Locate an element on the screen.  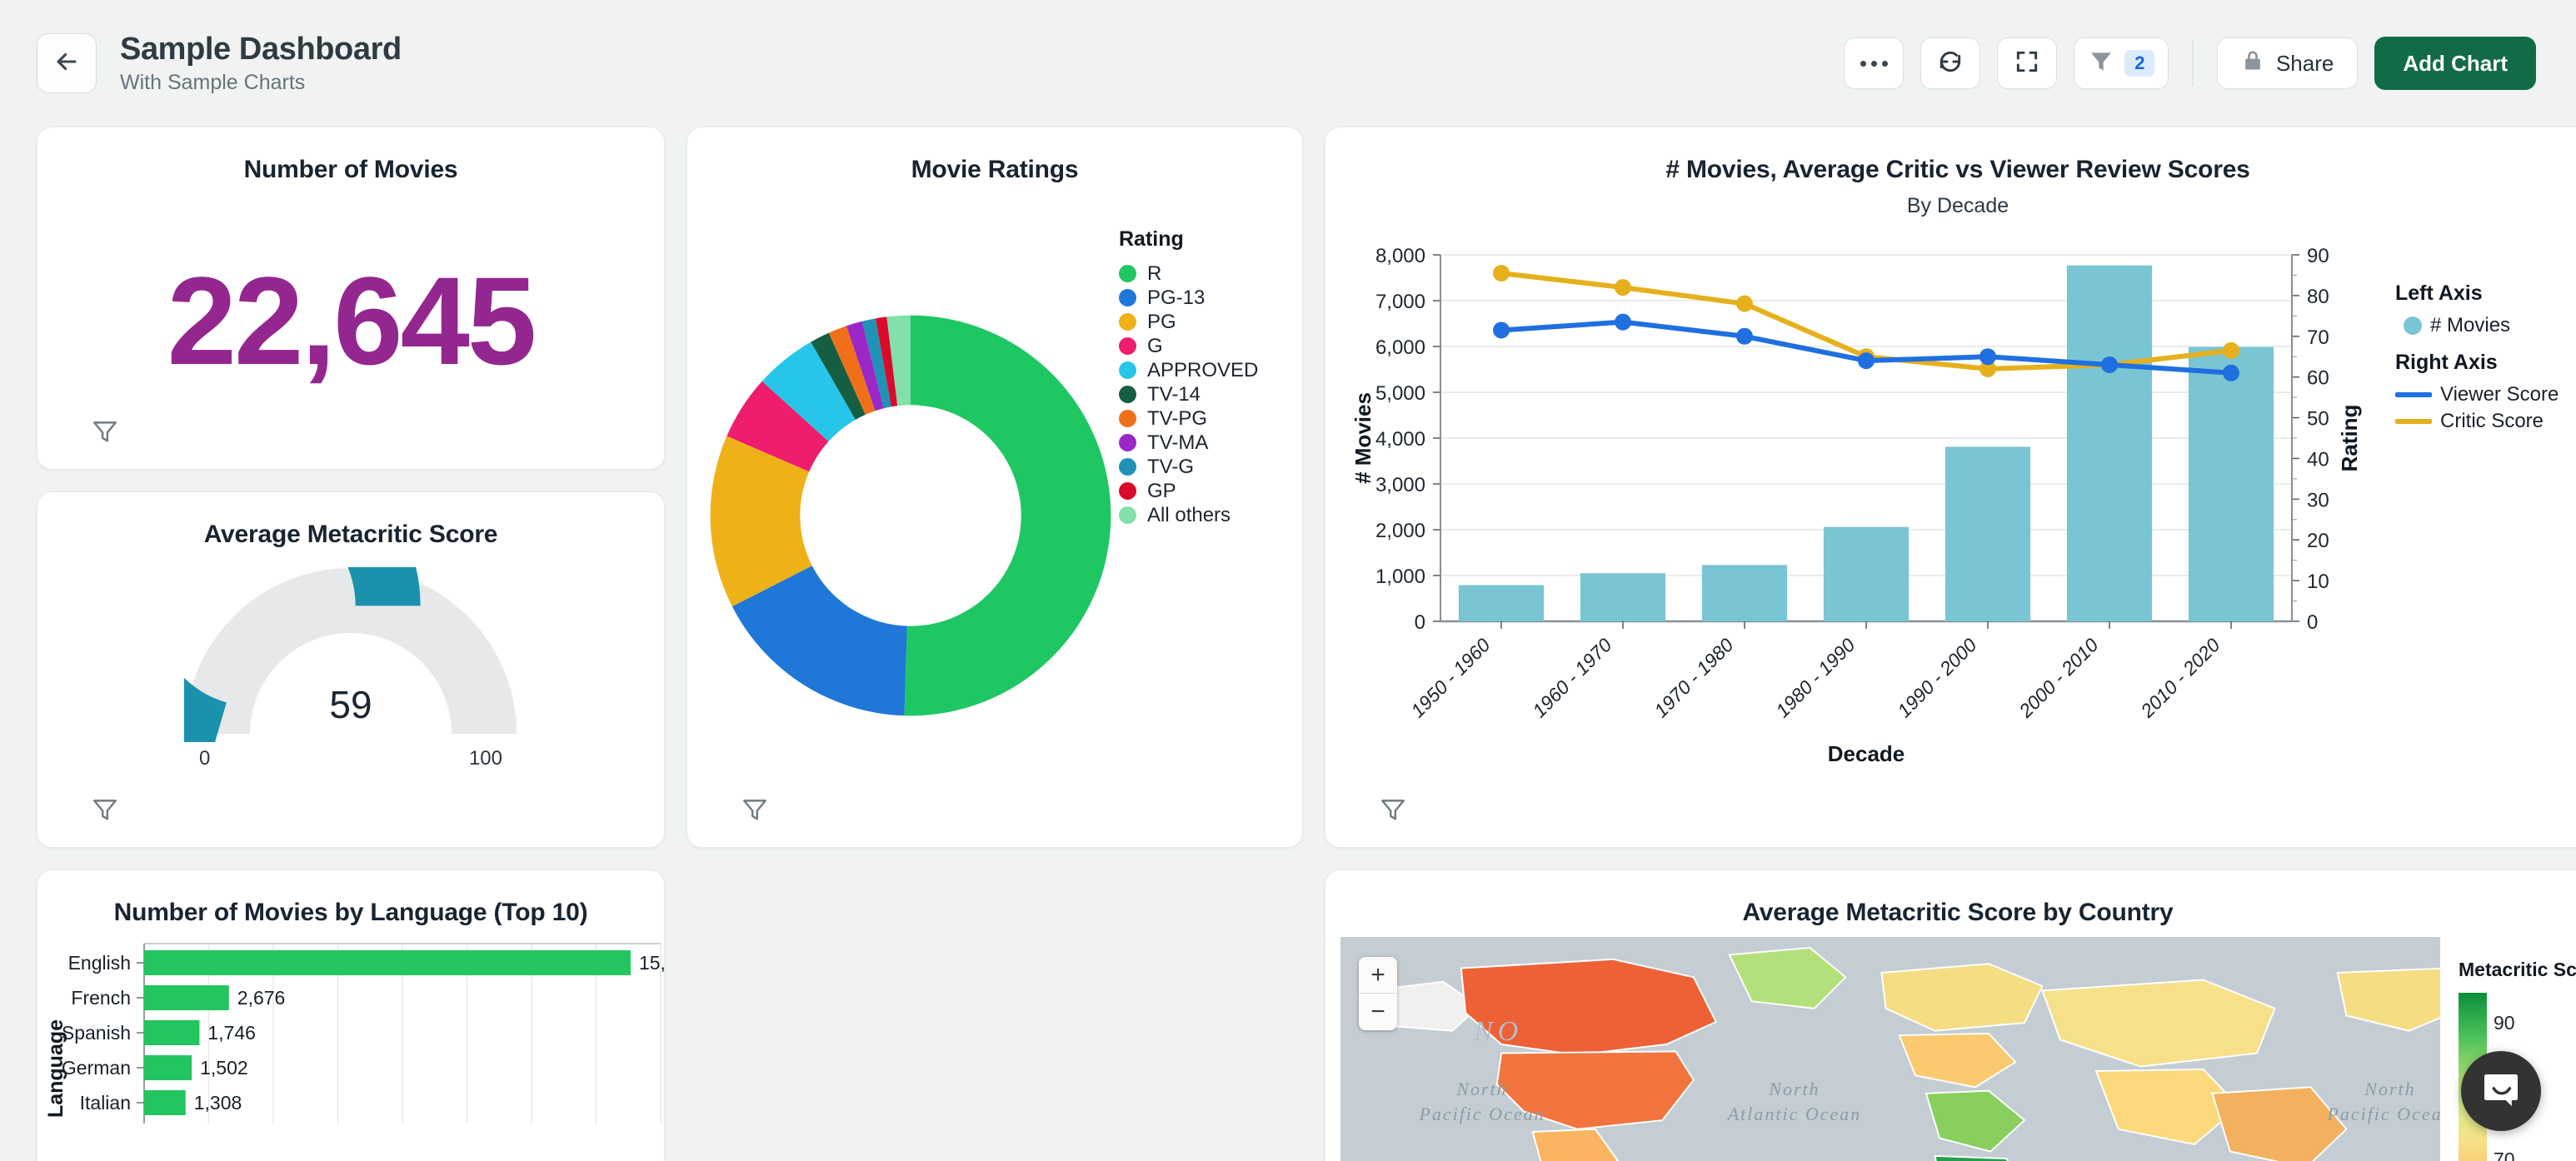
chat-bubble-icon is located at coordinates (2501, 1091).